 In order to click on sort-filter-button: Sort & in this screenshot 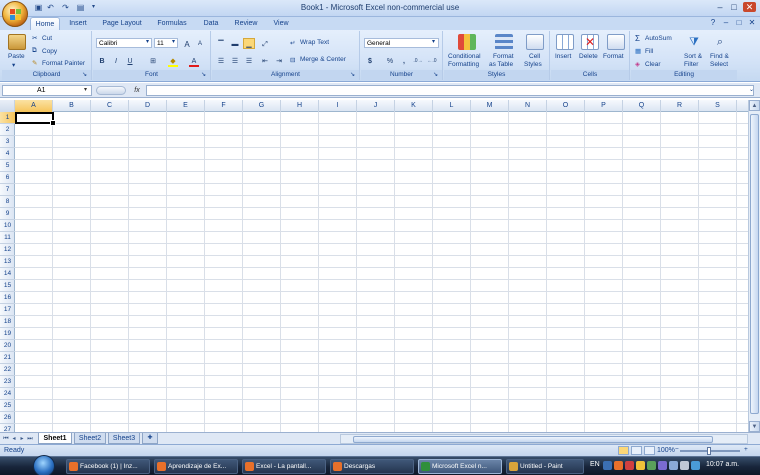, I will do `click(693, 56)`.